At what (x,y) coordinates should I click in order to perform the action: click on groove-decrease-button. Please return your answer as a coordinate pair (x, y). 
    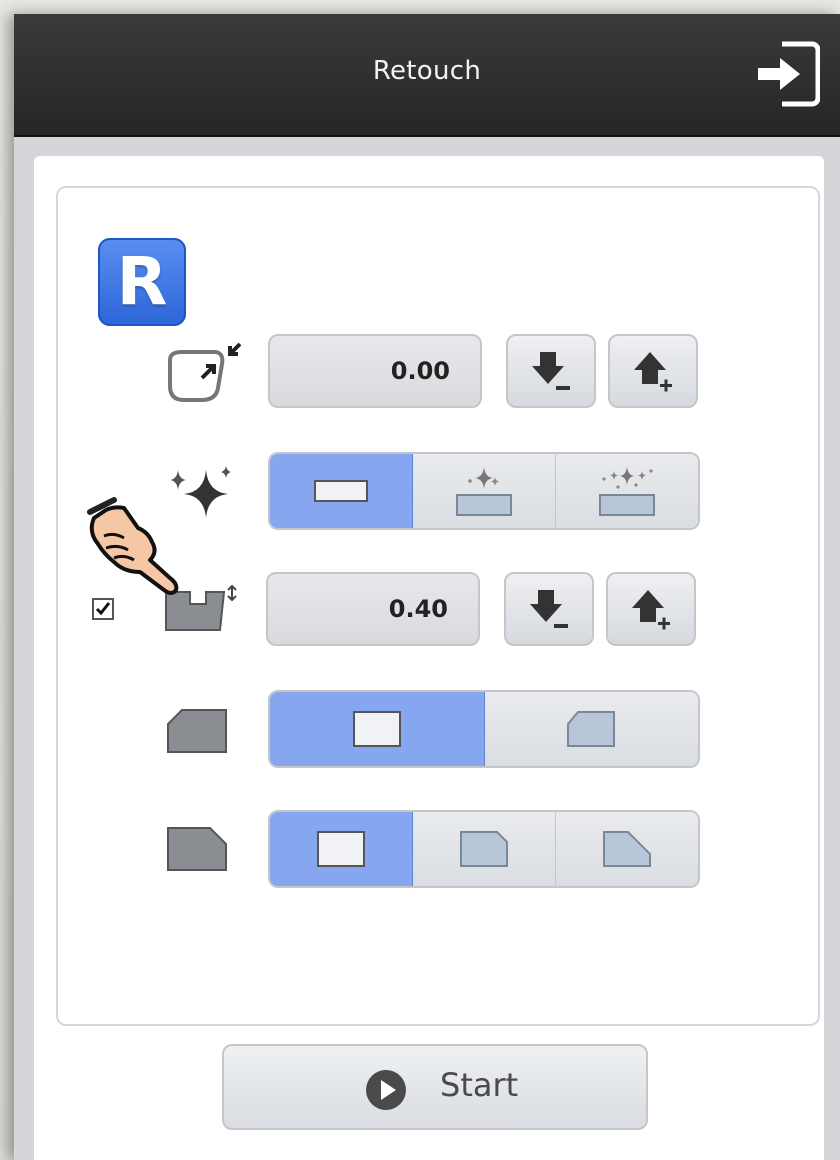
    Looking at the image, I should click on (549, 609).